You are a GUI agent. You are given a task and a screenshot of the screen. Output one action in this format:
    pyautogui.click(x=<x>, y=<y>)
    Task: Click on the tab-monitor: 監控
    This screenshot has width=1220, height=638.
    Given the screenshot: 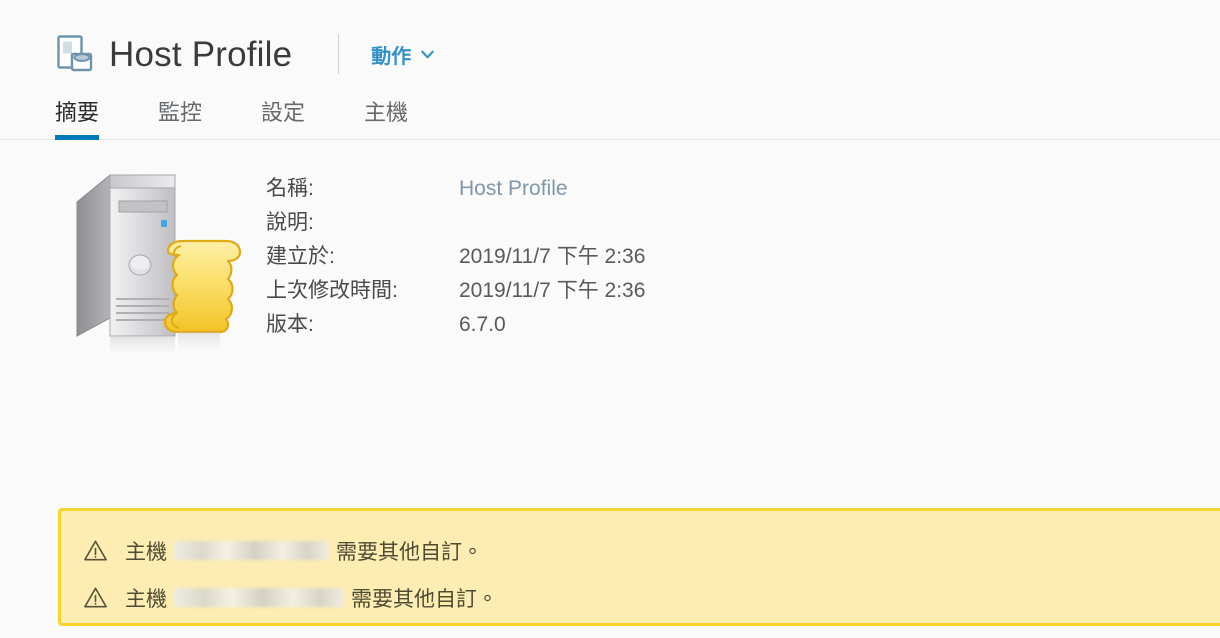 What is the action you would take?
    pyautogui.click(x=180, y=120)
    